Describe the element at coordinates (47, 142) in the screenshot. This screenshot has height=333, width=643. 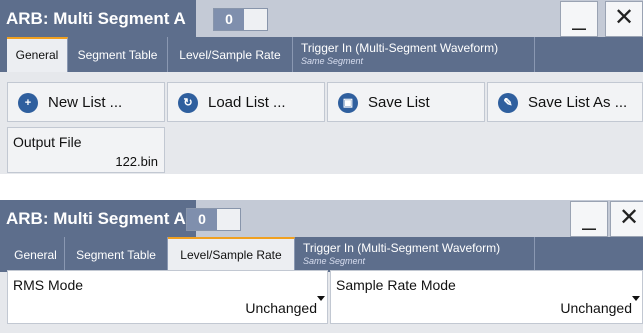
I see `output-file-label: Output File` at that location.